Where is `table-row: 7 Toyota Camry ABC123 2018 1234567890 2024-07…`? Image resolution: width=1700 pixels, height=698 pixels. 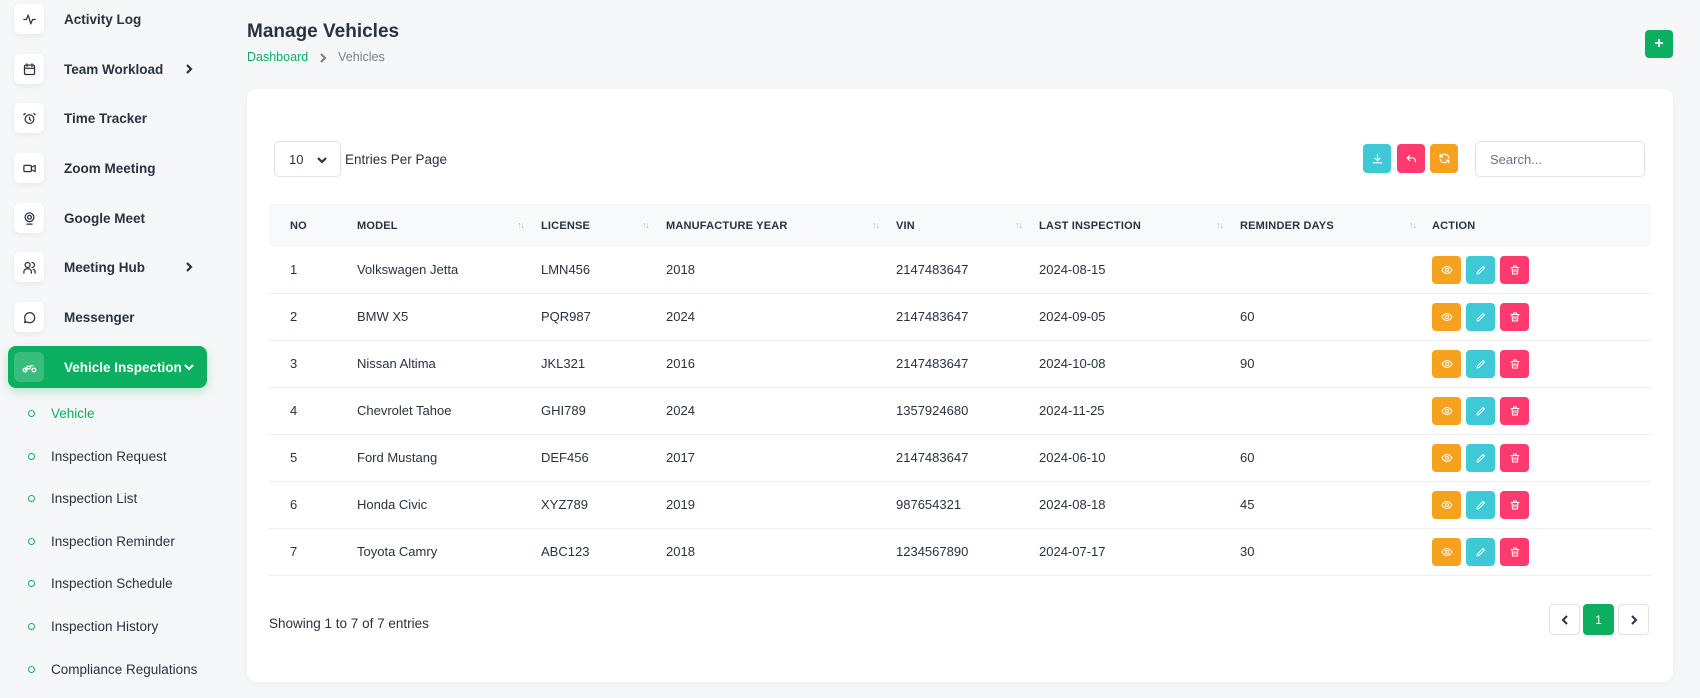
table-row: 7 Toyota Camry ABC123 2018 1234567890 2024-07… is located at coordinates (960, 552).